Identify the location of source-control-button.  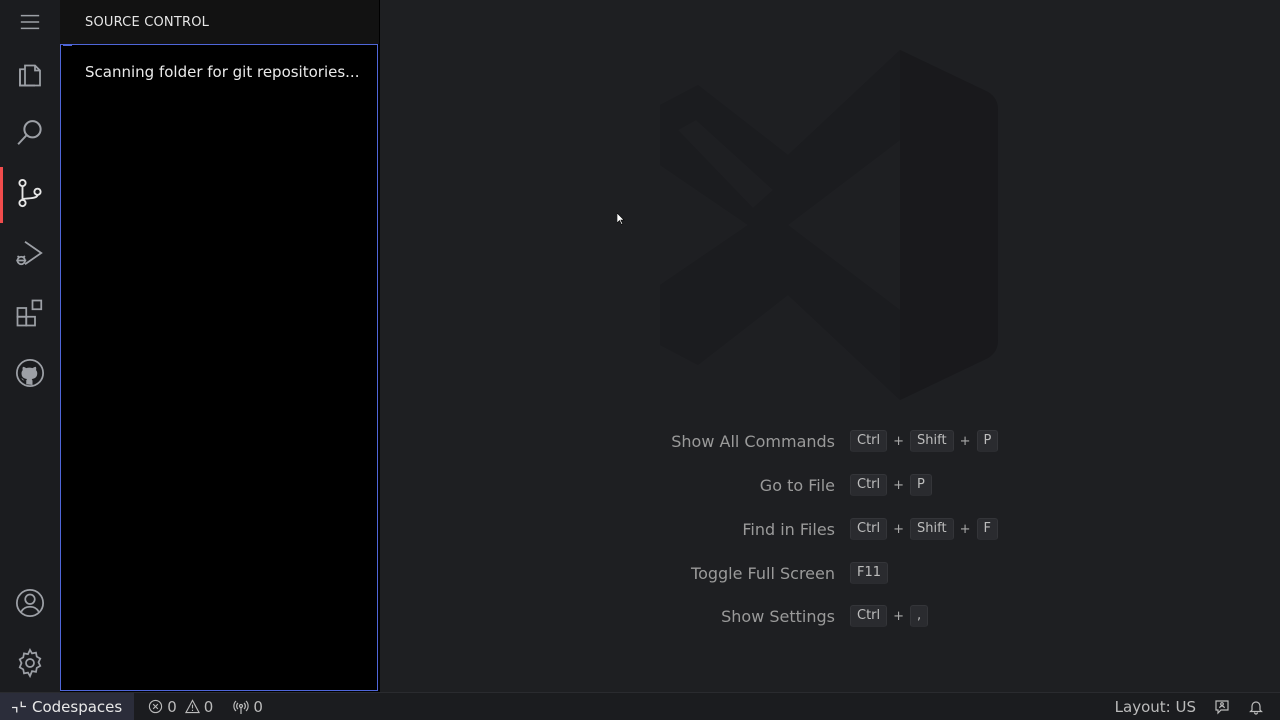
(30, 194).